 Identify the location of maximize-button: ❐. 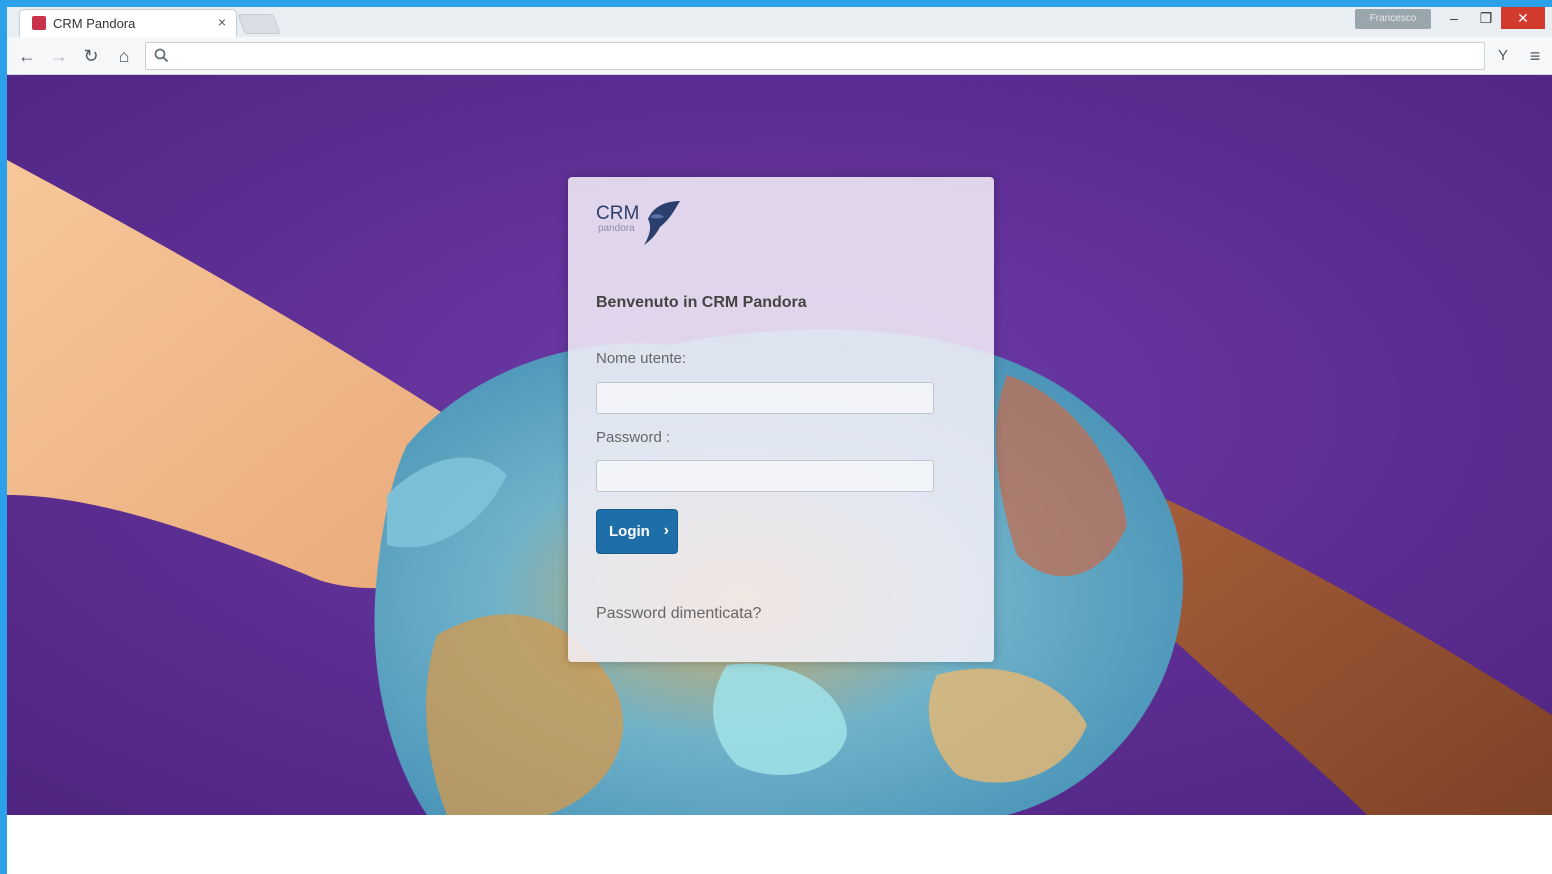
(1486, 18).